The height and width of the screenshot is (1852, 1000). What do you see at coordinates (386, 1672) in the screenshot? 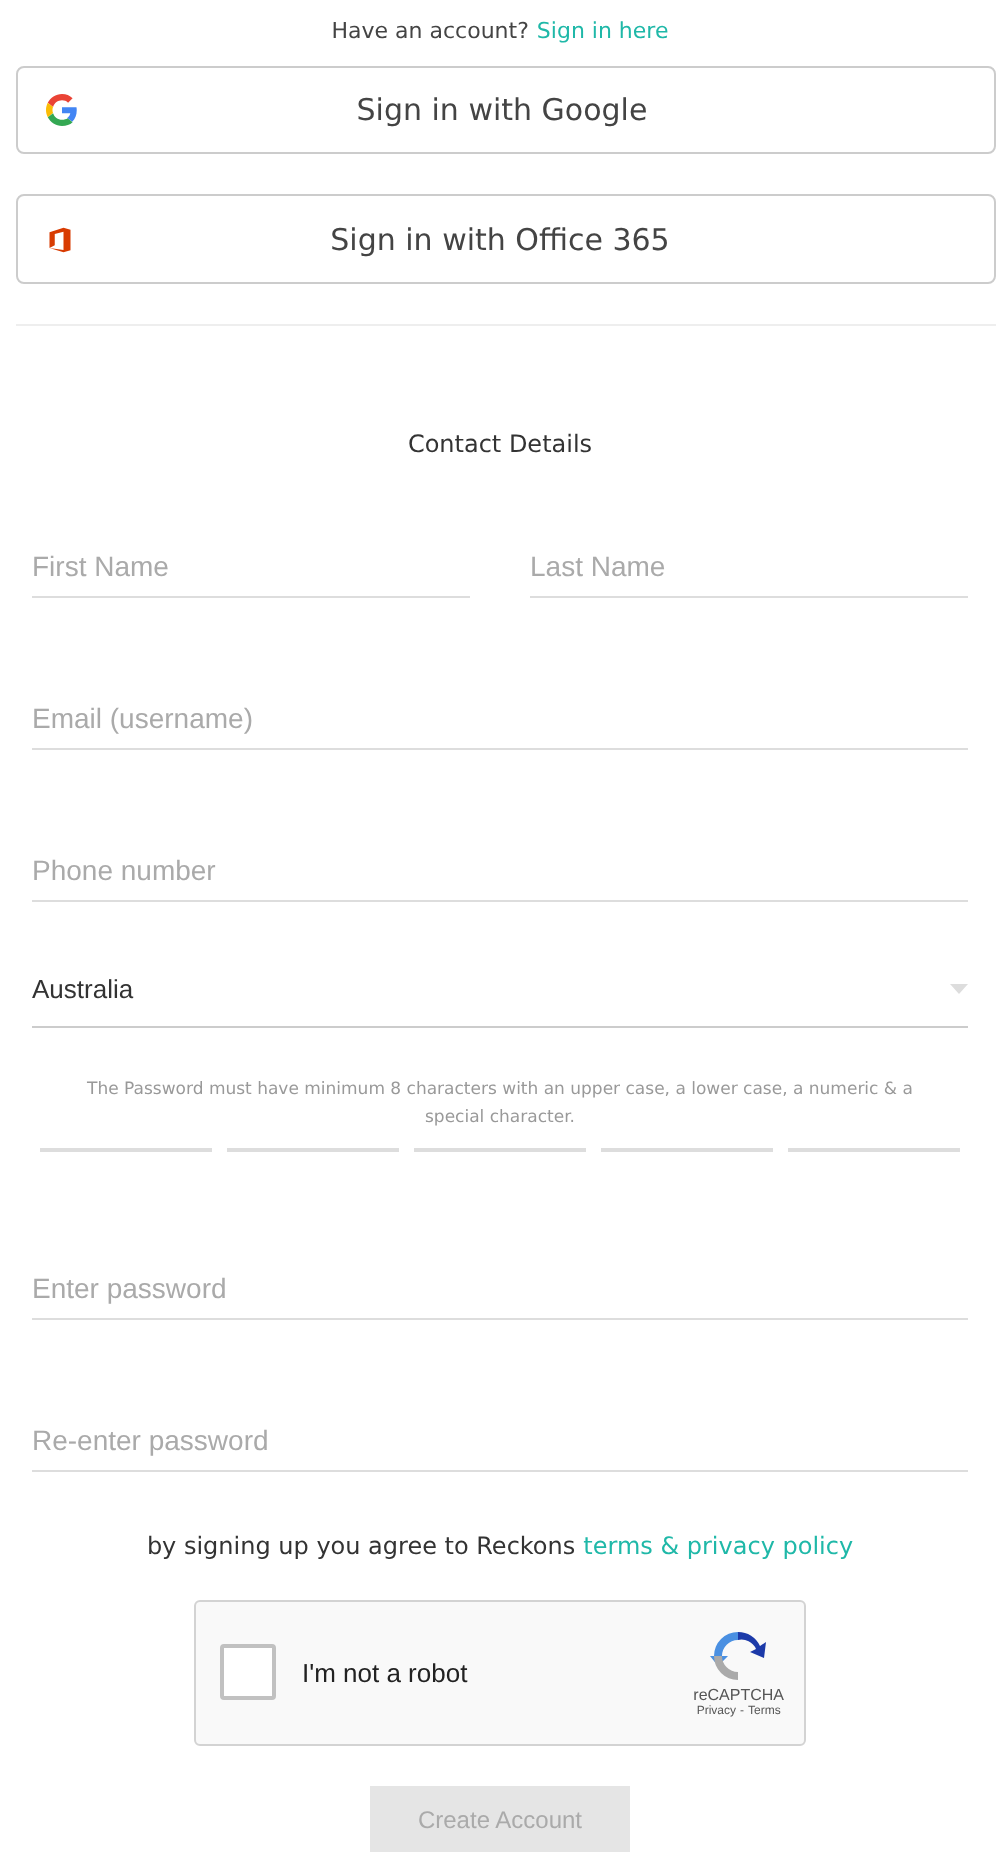
I see `captcha-label: I'm not a robot` at bounding box center [386, 1672].